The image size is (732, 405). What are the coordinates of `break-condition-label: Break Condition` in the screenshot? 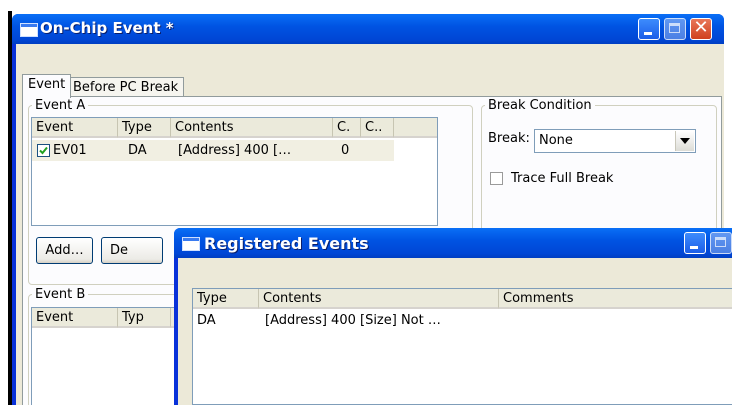 It's located at (540, 105).